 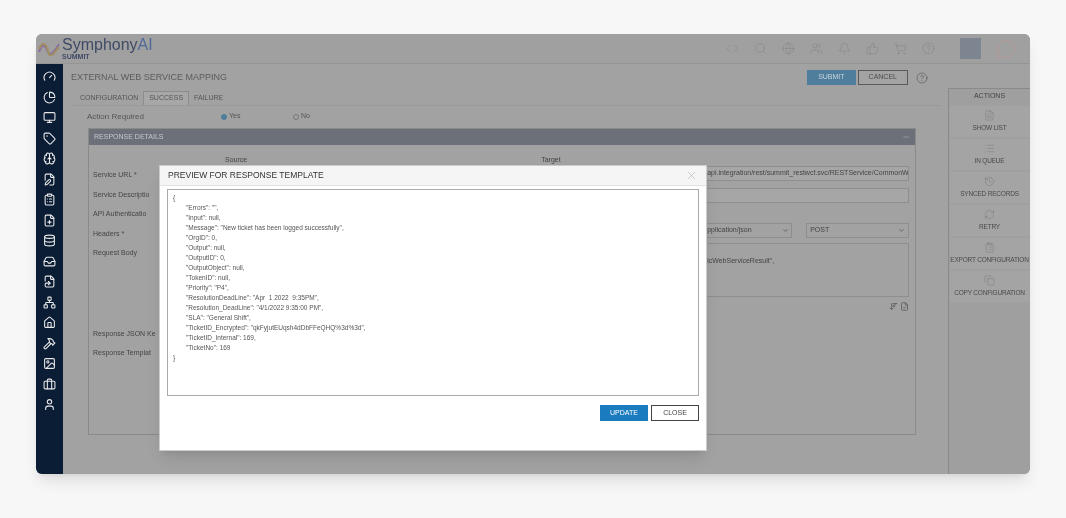 What do you see at coordinates (49, 281) in the screenshot?
I see `document-arrow-icon` at bounding box center [49, 281].